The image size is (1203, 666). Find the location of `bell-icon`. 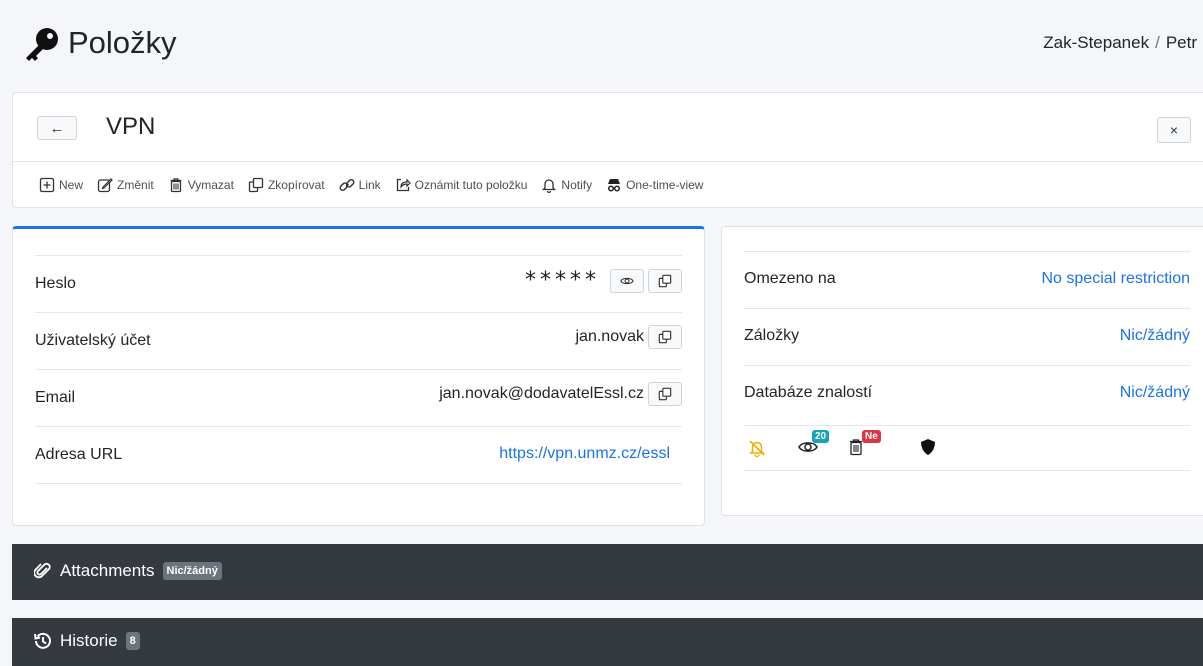

bell-icon is located at coordinates (549, 186).